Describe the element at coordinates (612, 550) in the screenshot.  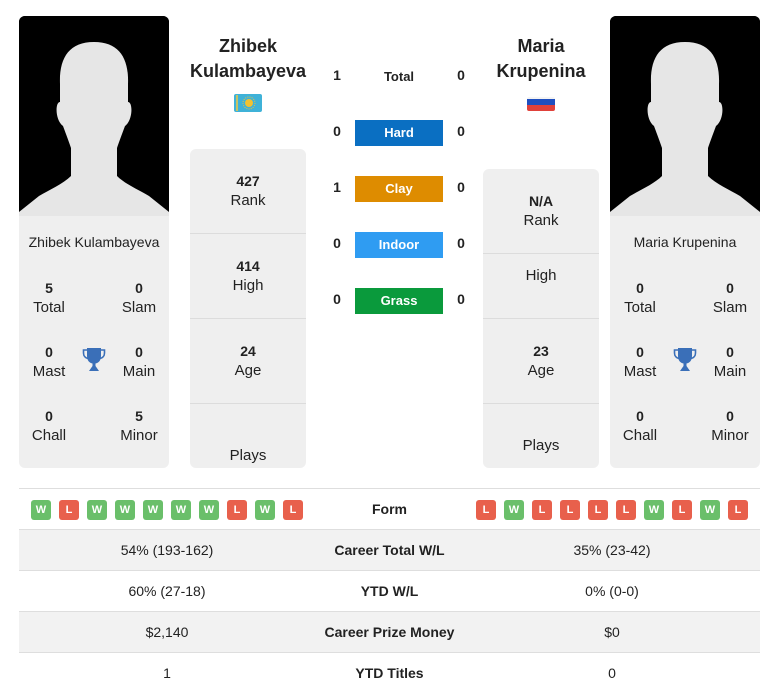
I see `row-right-value: 35% (23-42)` at that location.